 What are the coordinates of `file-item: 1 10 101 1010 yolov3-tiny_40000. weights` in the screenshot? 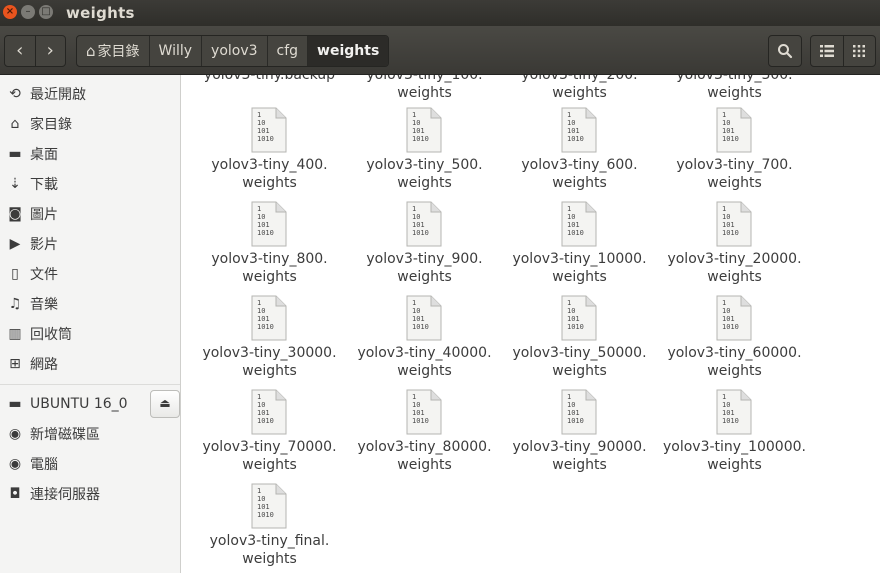 It's located at (424, 337).